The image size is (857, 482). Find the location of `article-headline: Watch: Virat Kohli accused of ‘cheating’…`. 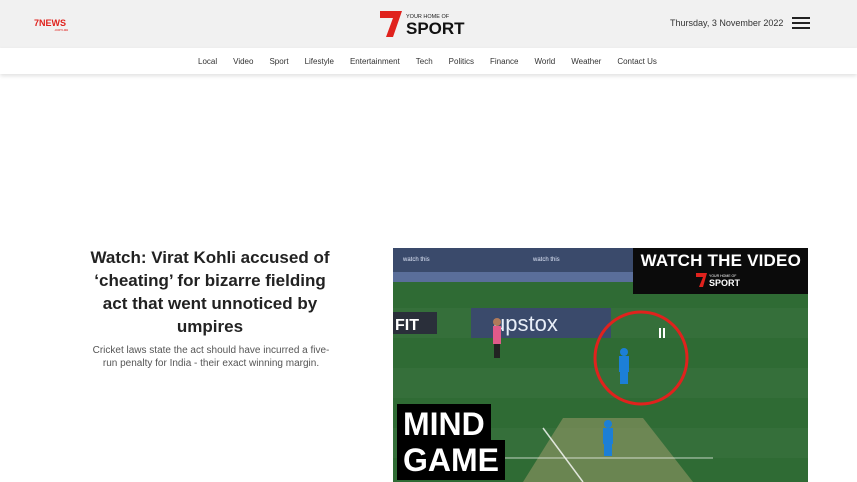

article-headline: Watch: Virat Kohli accused of ‘cheating’… is located at coordinates (210, 292).